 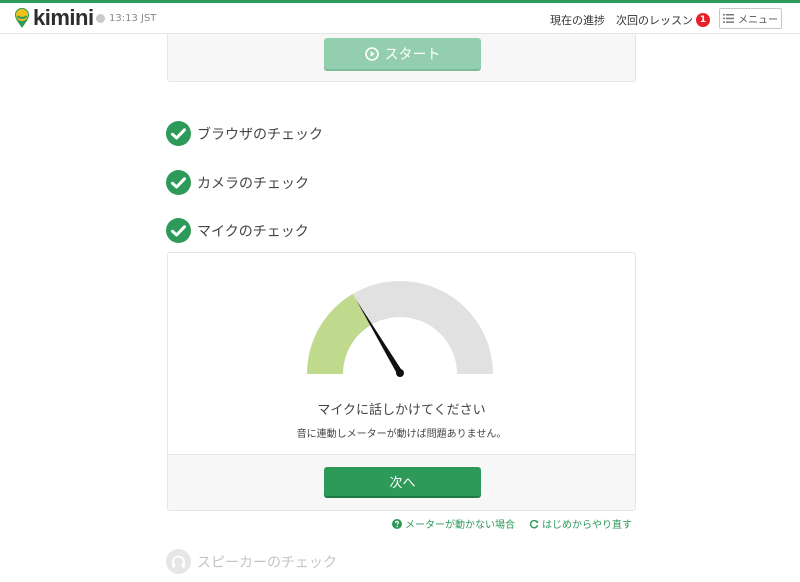 I want to click on meter-needle-pivot, so click(x=400, y=373).